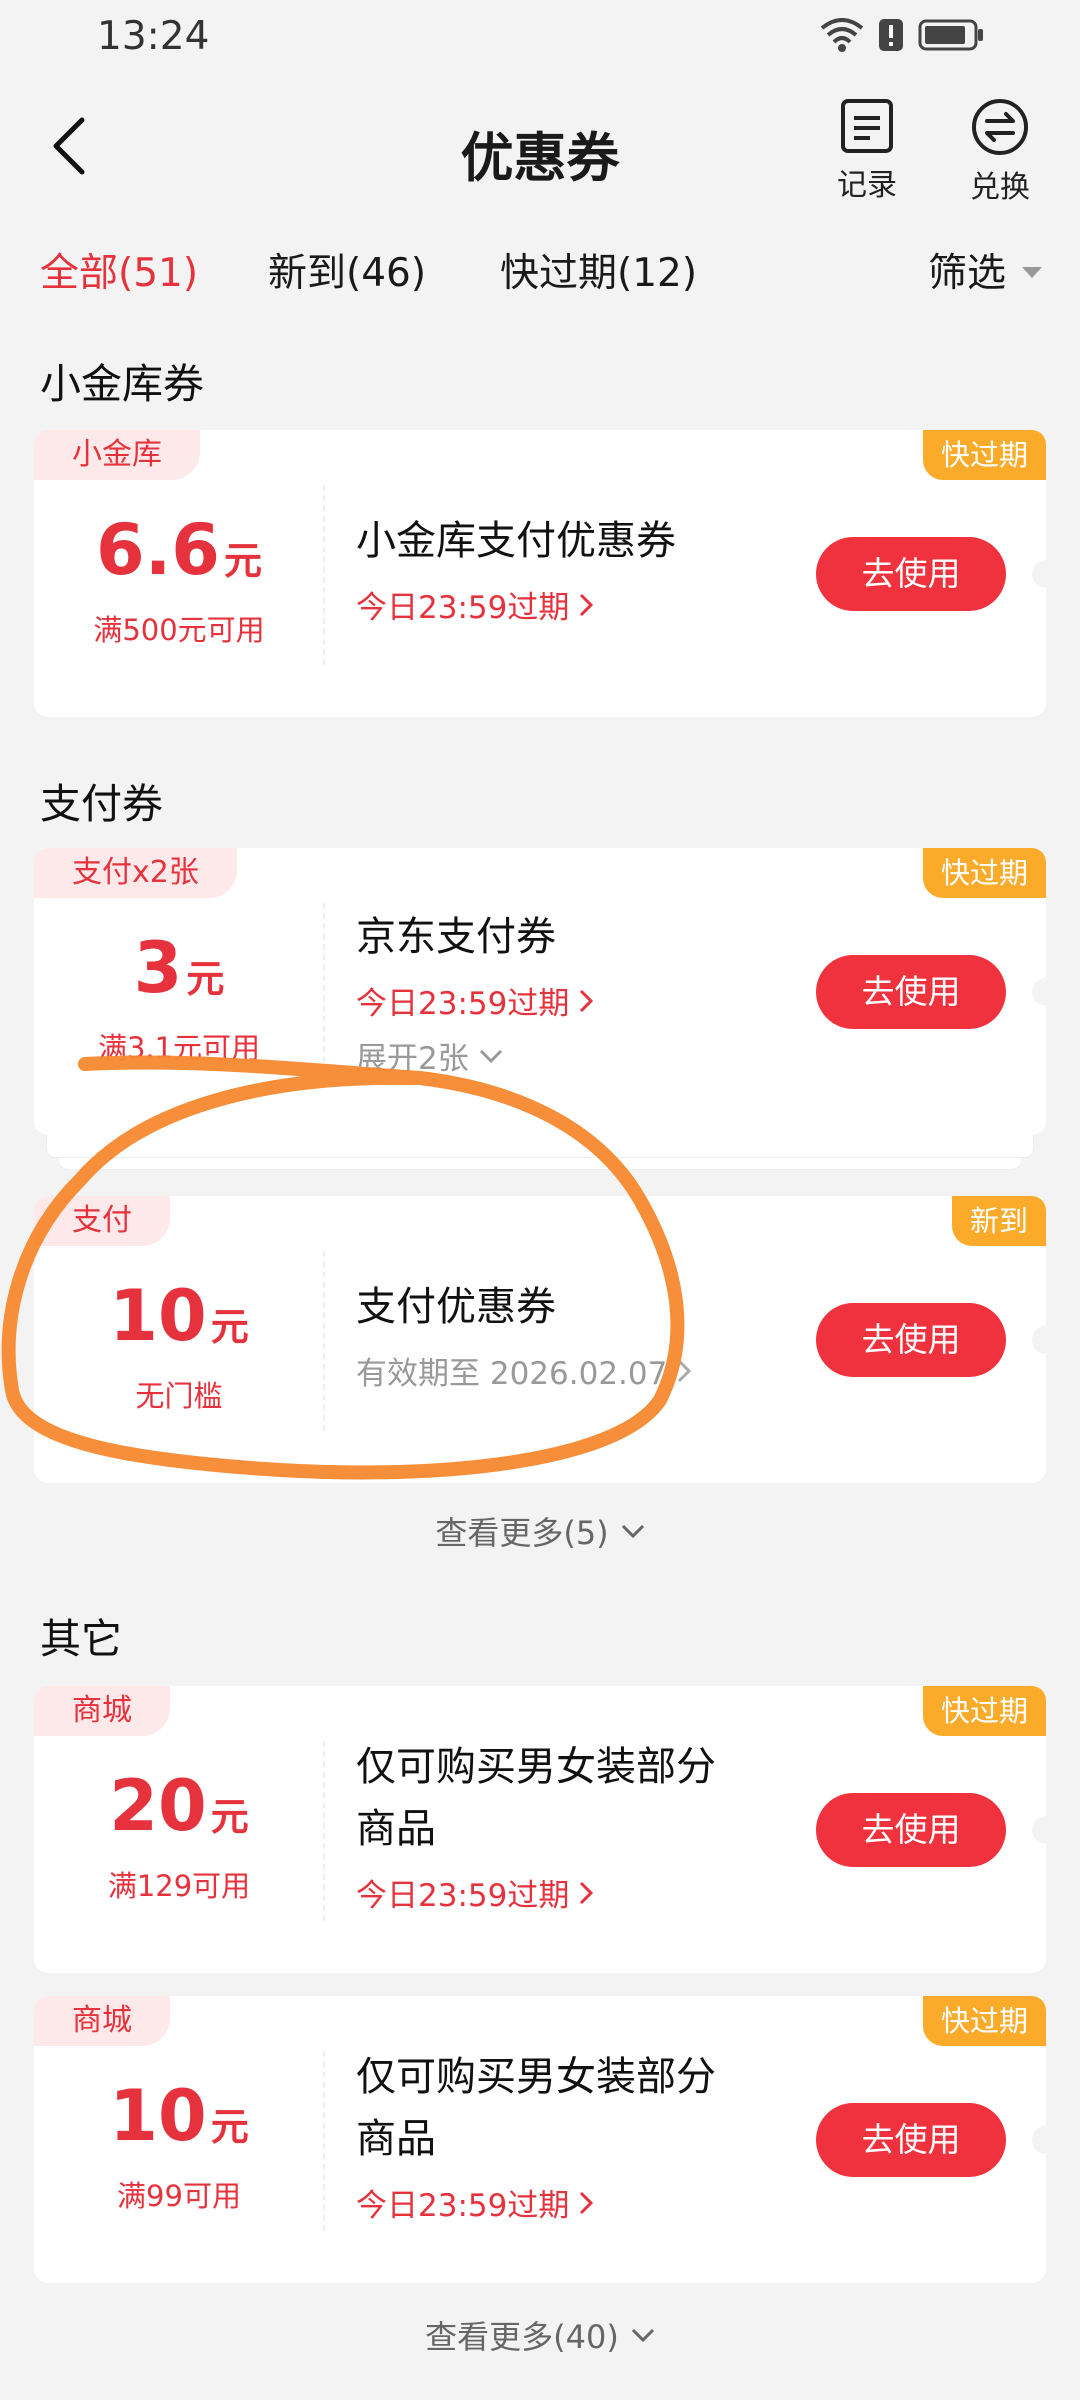 This screenshot has height=2400, width=1080. Describe the element at coordinates (456, 937) in the screenshot. I see `coupon-name: 京东支付券` at that location.